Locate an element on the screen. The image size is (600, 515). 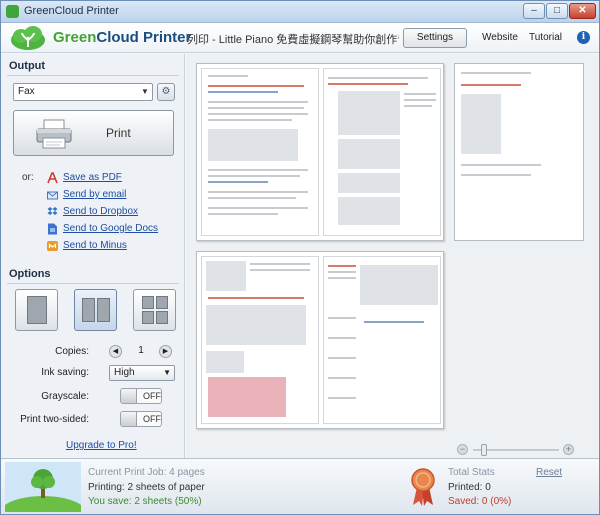
preview-sheet-next is located at coordinates (519, 152).